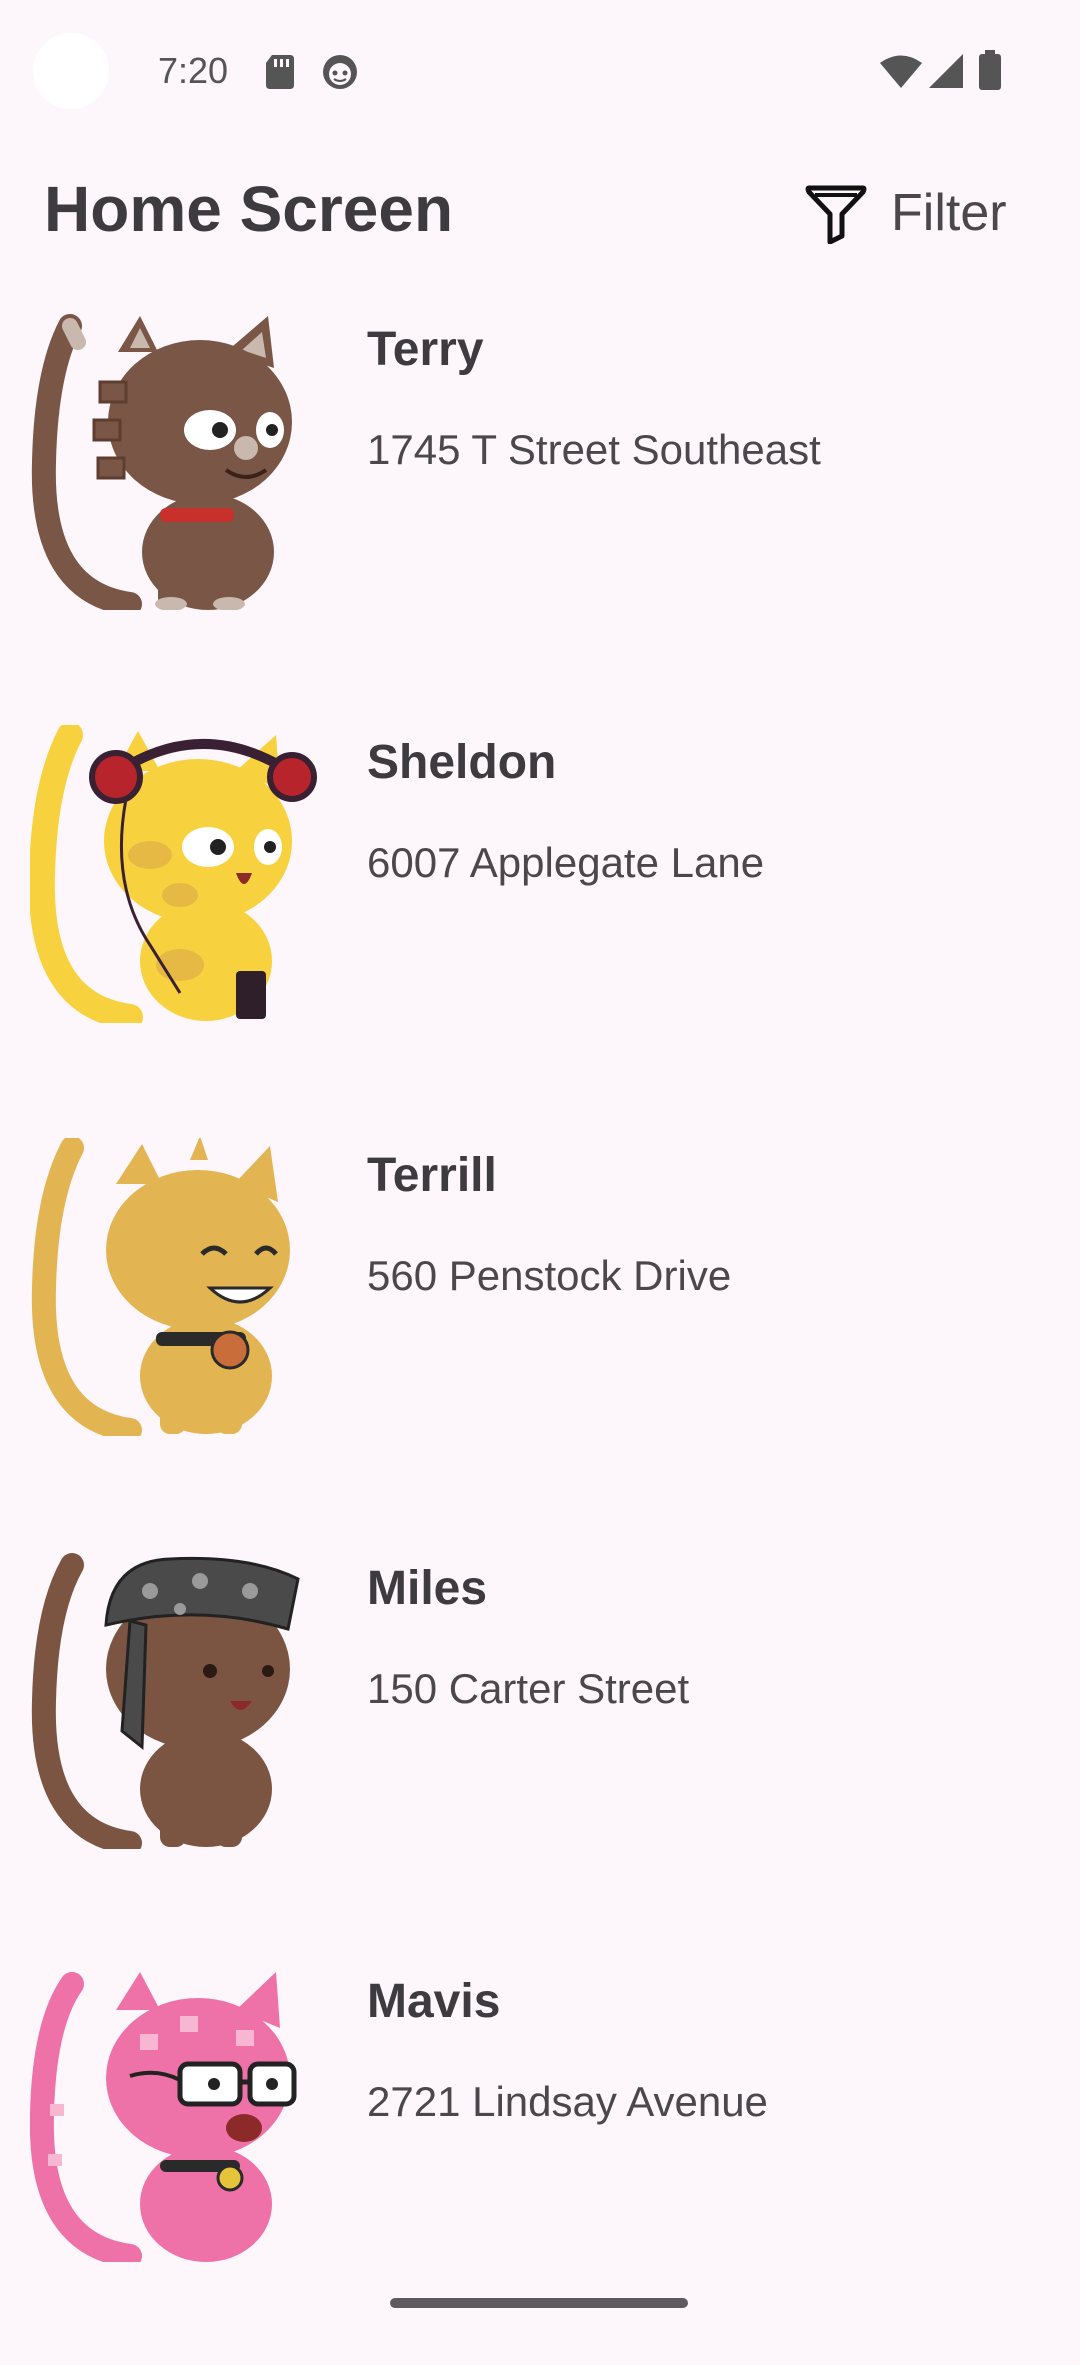  What do you see at coordinates (949, 213) in the screenshot?
I see `filter-label: Filter` at bounding box center [949, 213].